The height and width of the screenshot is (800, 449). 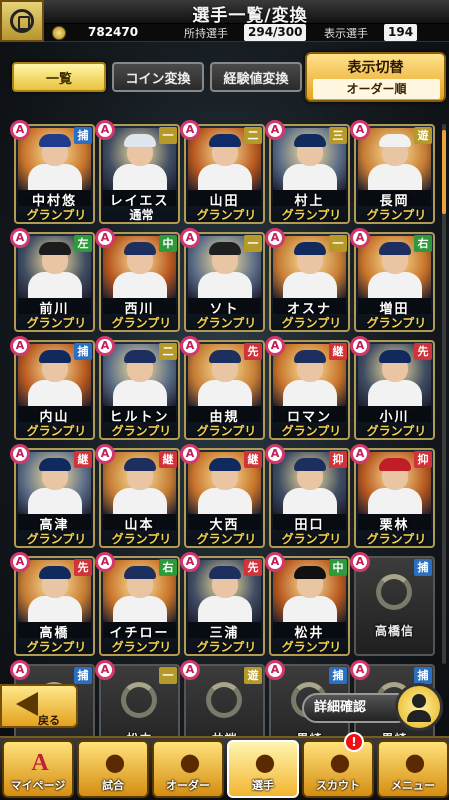 I want to click on player-name: 西川, so click(x=139, y=307).